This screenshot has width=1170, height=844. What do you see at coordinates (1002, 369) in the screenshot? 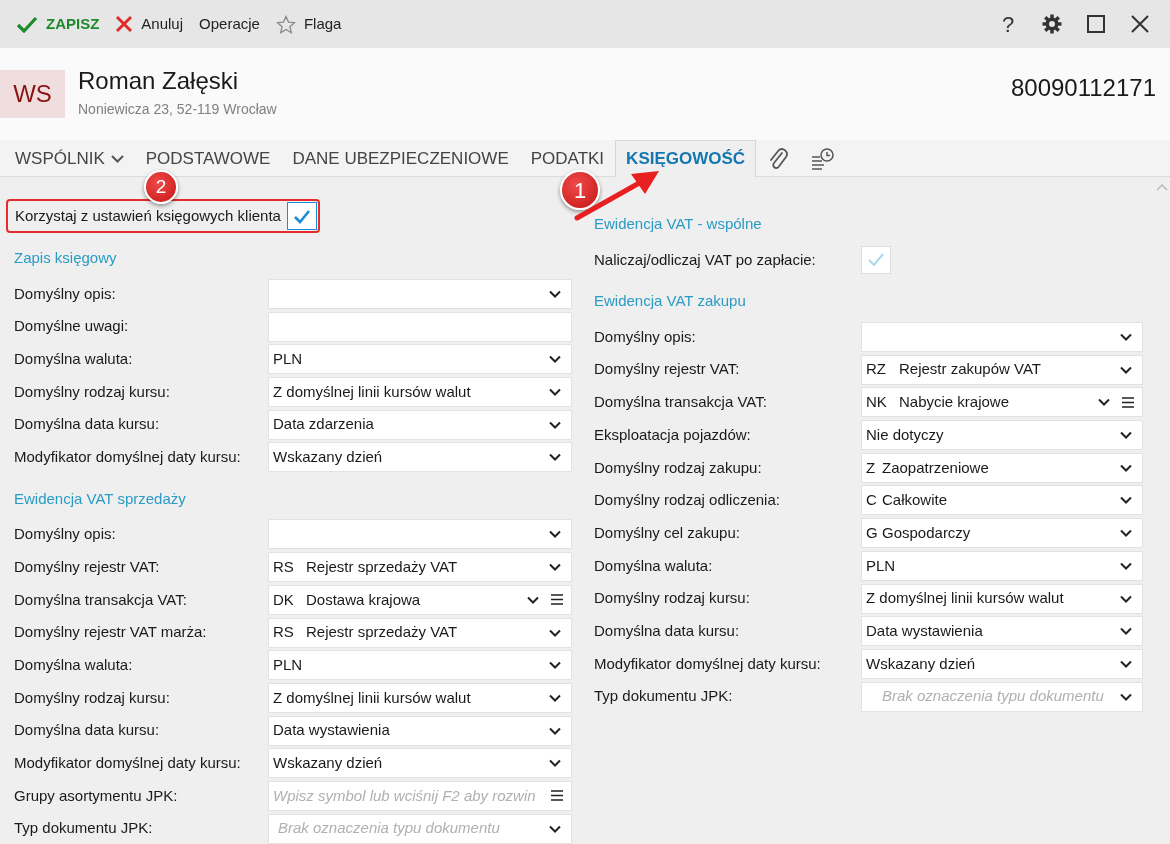
I see `dropdown-field: RZ Rejestr zakupów VAT` at bounding box center [1002, 369].